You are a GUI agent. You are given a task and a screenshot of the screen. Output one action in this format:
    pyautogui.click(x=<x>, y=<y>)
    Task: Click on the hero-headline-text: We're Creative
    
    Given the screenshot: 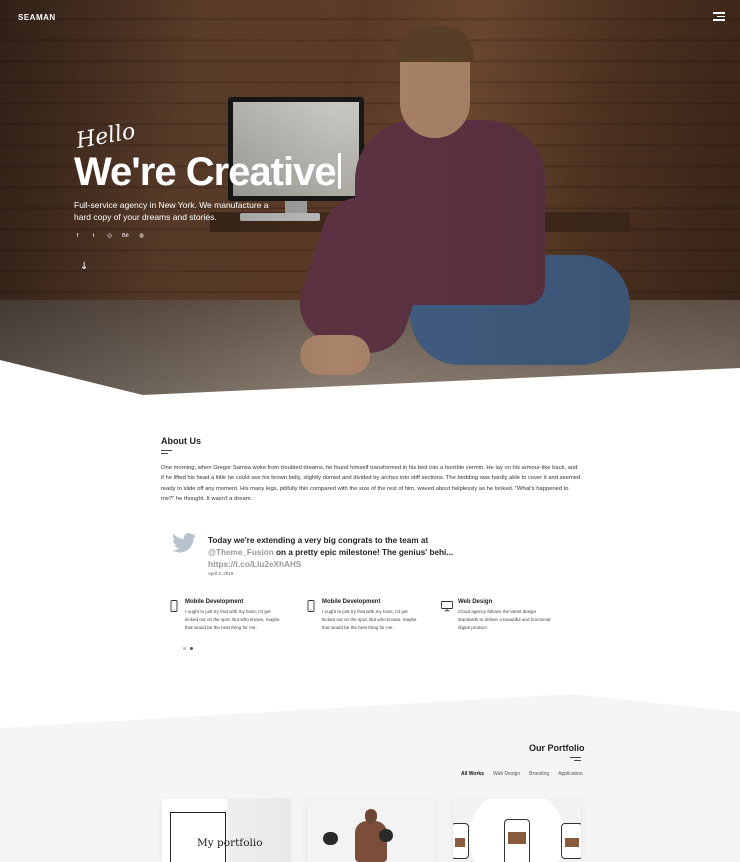 What is the action you would take?
    pyautogui.click(x=205, y=172)
    